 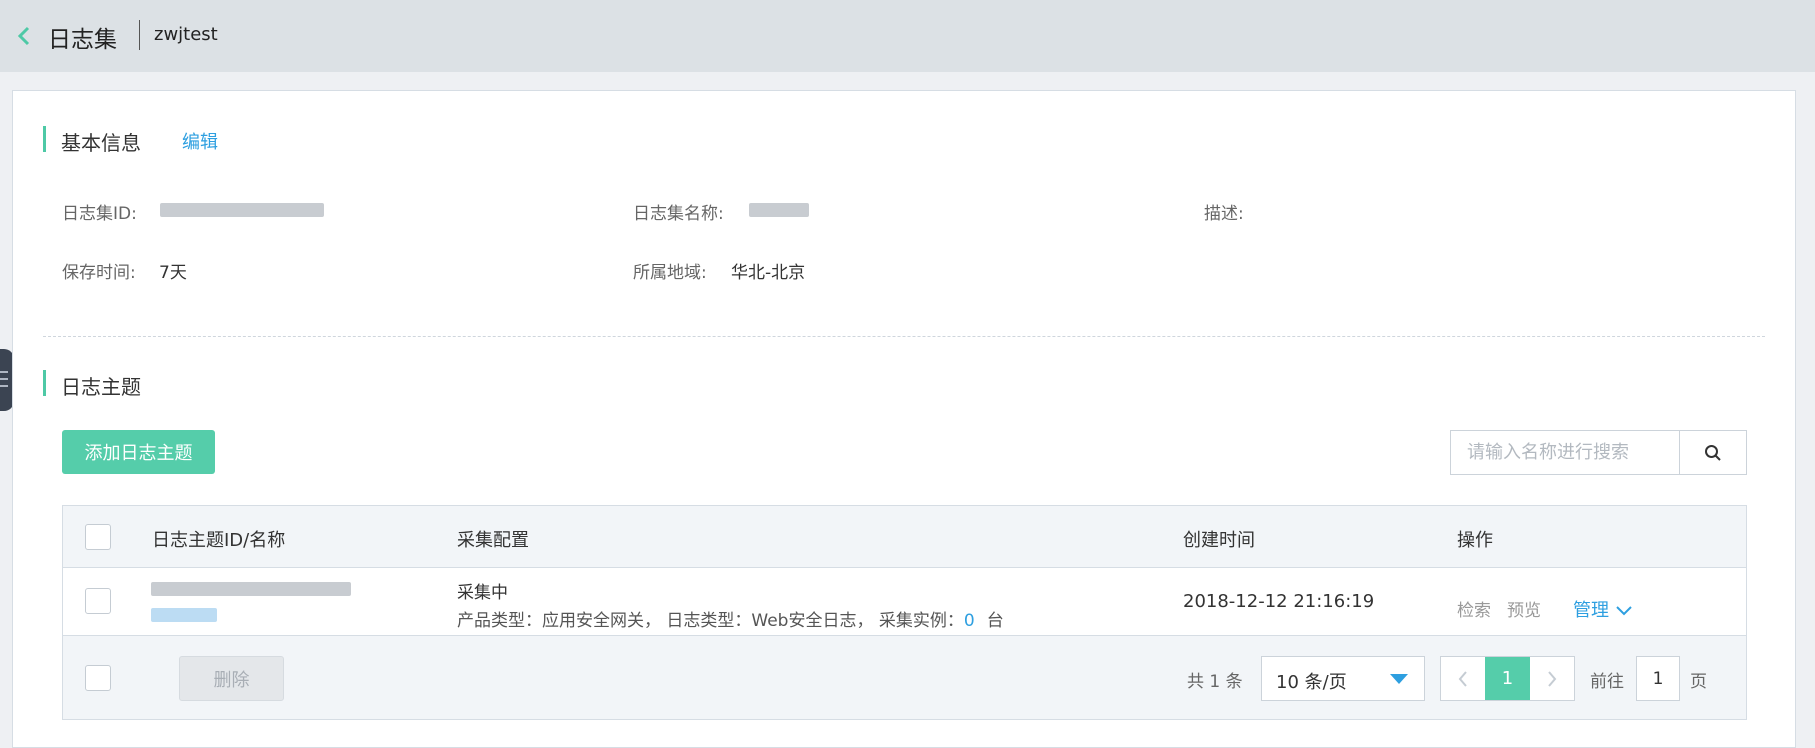 I want to click on instance-count-link: 0, so click(x=975, y=621).